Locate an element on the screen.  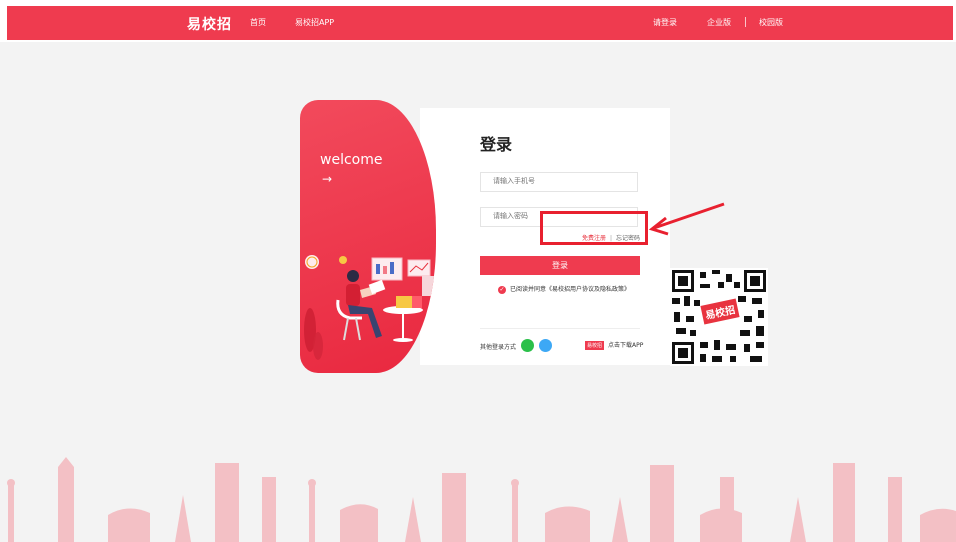
highlight-box is located at coordinates (594, 228).